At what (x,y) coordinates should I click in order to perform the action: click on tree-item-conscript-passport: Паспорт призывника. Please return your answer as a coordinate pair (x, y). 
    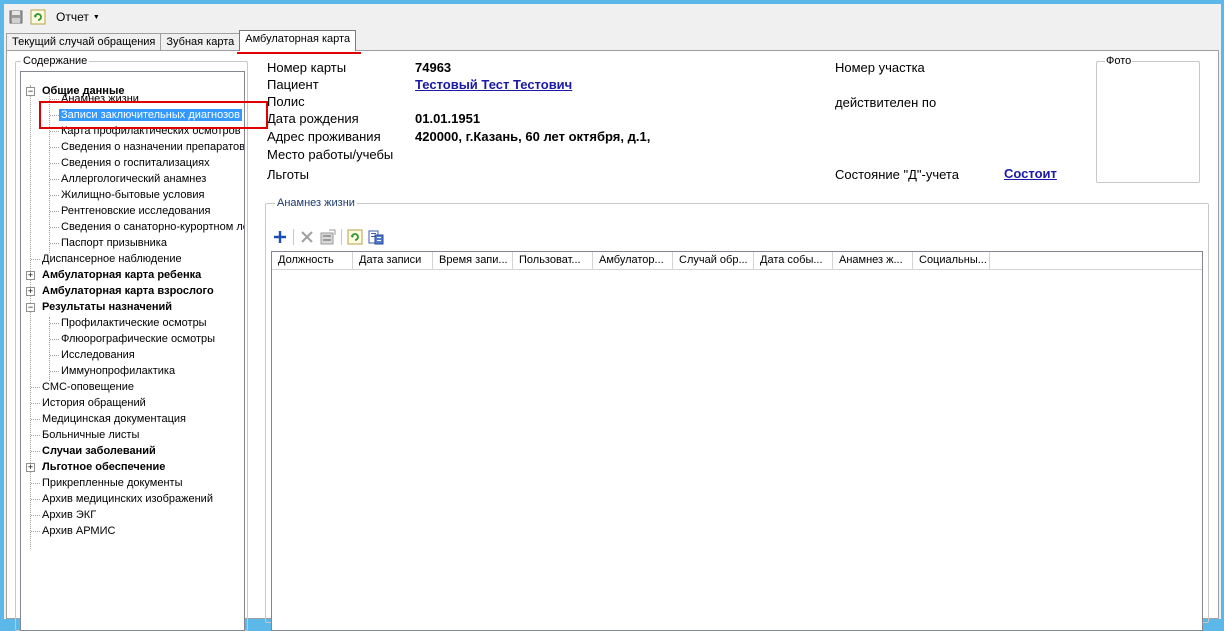
    Looking at the image, I should click on (114, 243).